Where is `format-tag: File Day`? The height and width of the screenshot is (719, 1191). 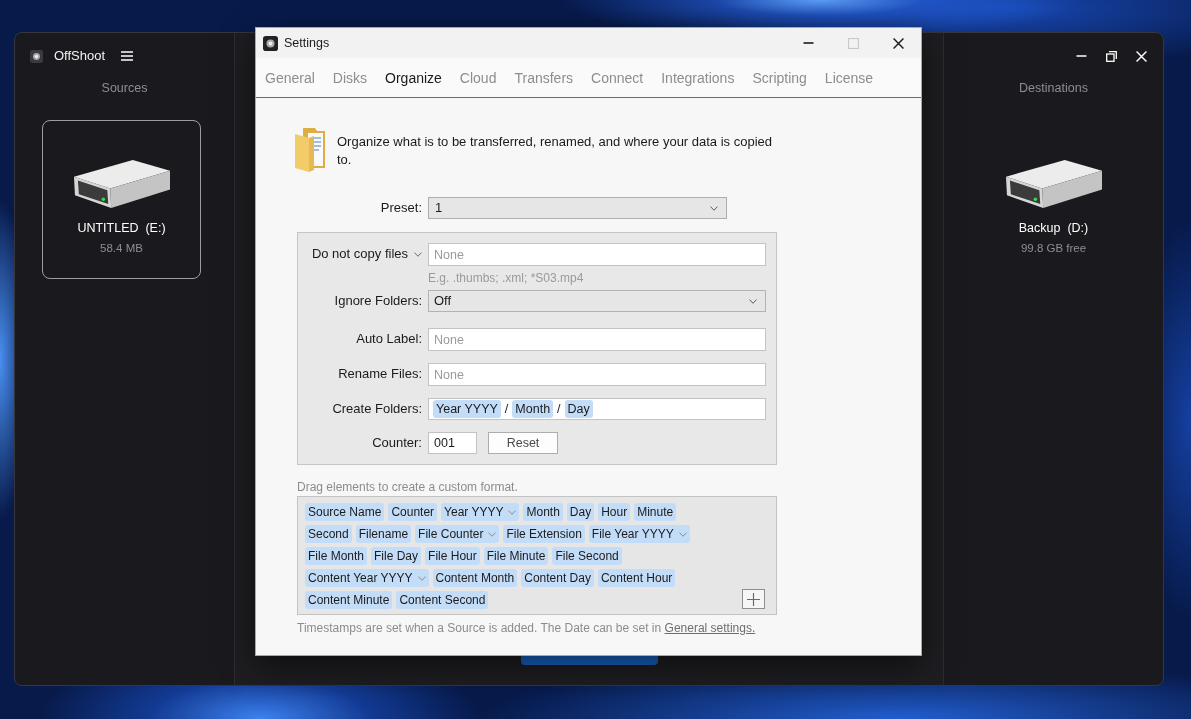
format-tag: File Day is located at coordinates (396, 556).